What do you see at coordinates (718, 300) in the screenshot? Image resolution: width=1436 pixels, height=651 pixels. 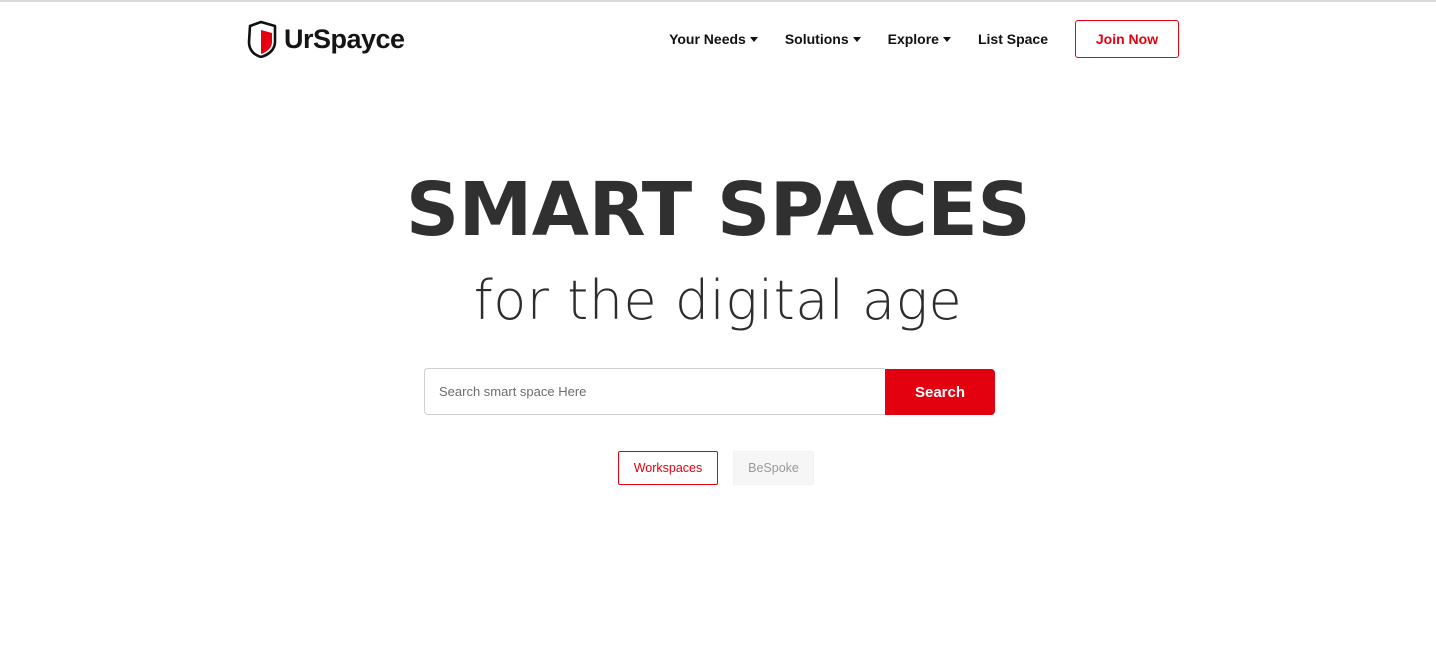 I see `hero-subtitle: for the digital age` at bounding box center [718, 300].